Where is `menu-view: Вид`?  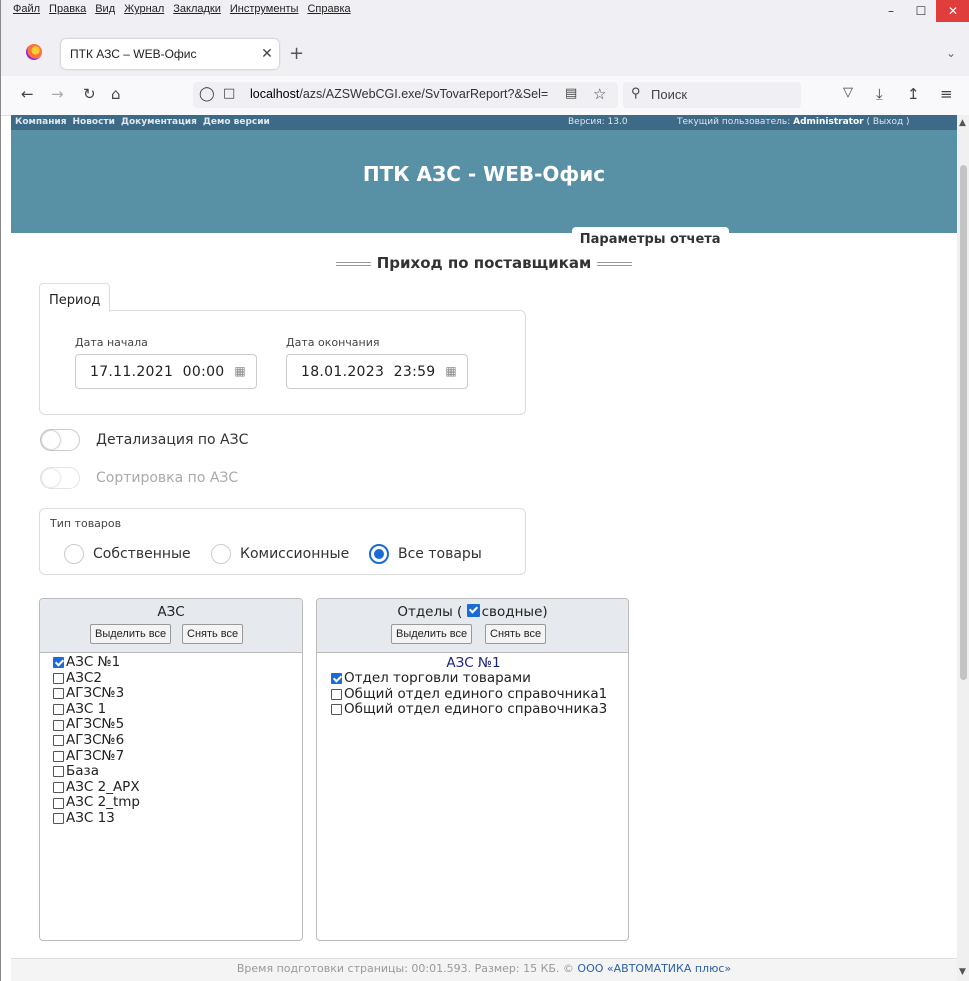 menu-view: Вид is located at coordinates (105, 9).